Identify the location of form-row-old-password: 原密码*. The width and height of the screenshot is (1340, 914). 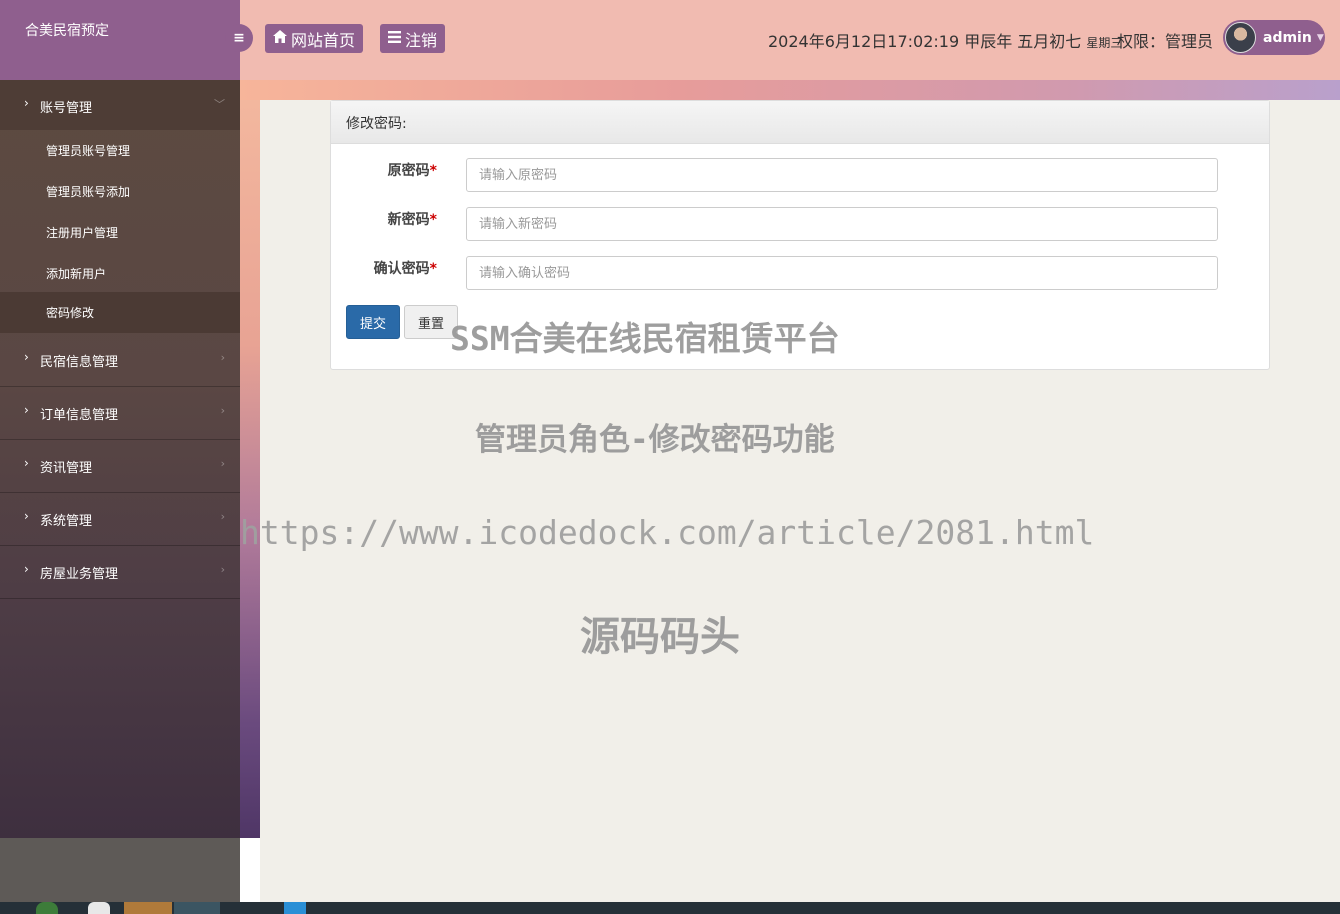
(801, 175).